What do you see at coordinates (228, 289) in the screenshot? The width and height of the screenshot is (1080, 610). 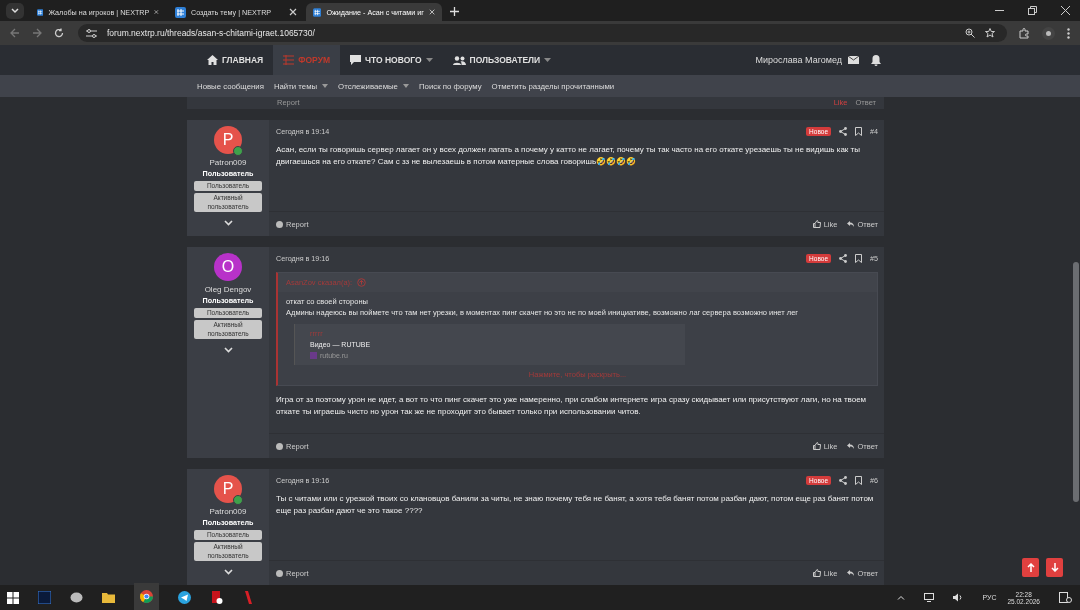 I see `author-name: Oleg Dengov` at bounding box center [228, 289].